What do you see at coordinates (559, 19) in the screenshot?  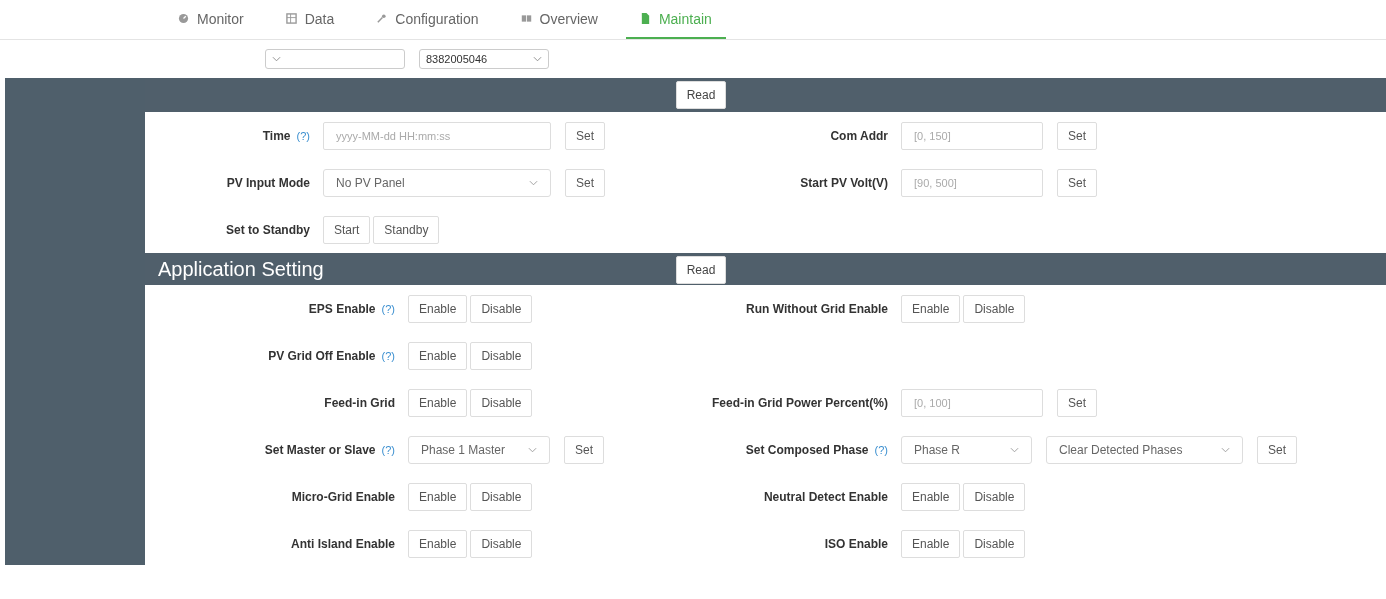 I see `tab: Overview` at bounding box center [559, 19].